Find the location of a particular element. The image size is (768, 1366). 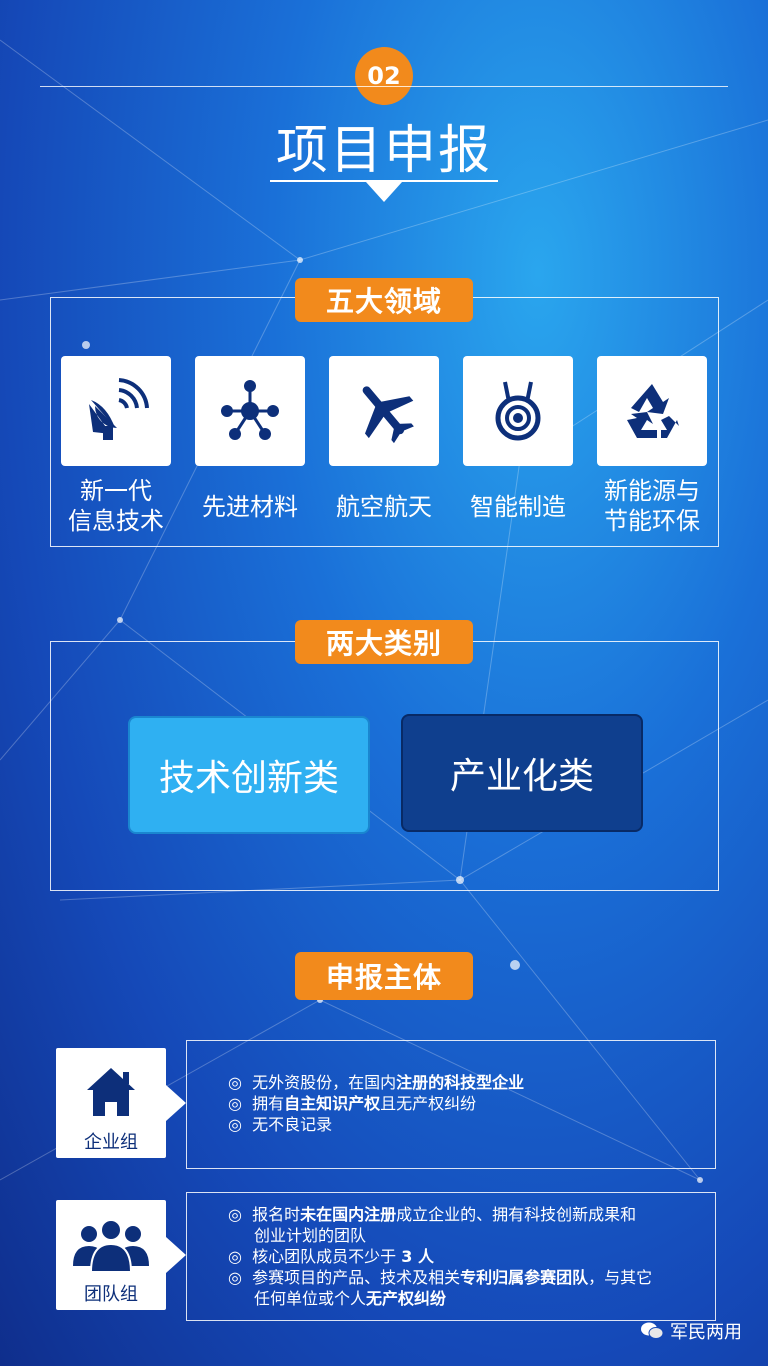

list-item: ◎ 无外资股份，在国内注册的科技型企业 is located at coordinates (376, 1082).